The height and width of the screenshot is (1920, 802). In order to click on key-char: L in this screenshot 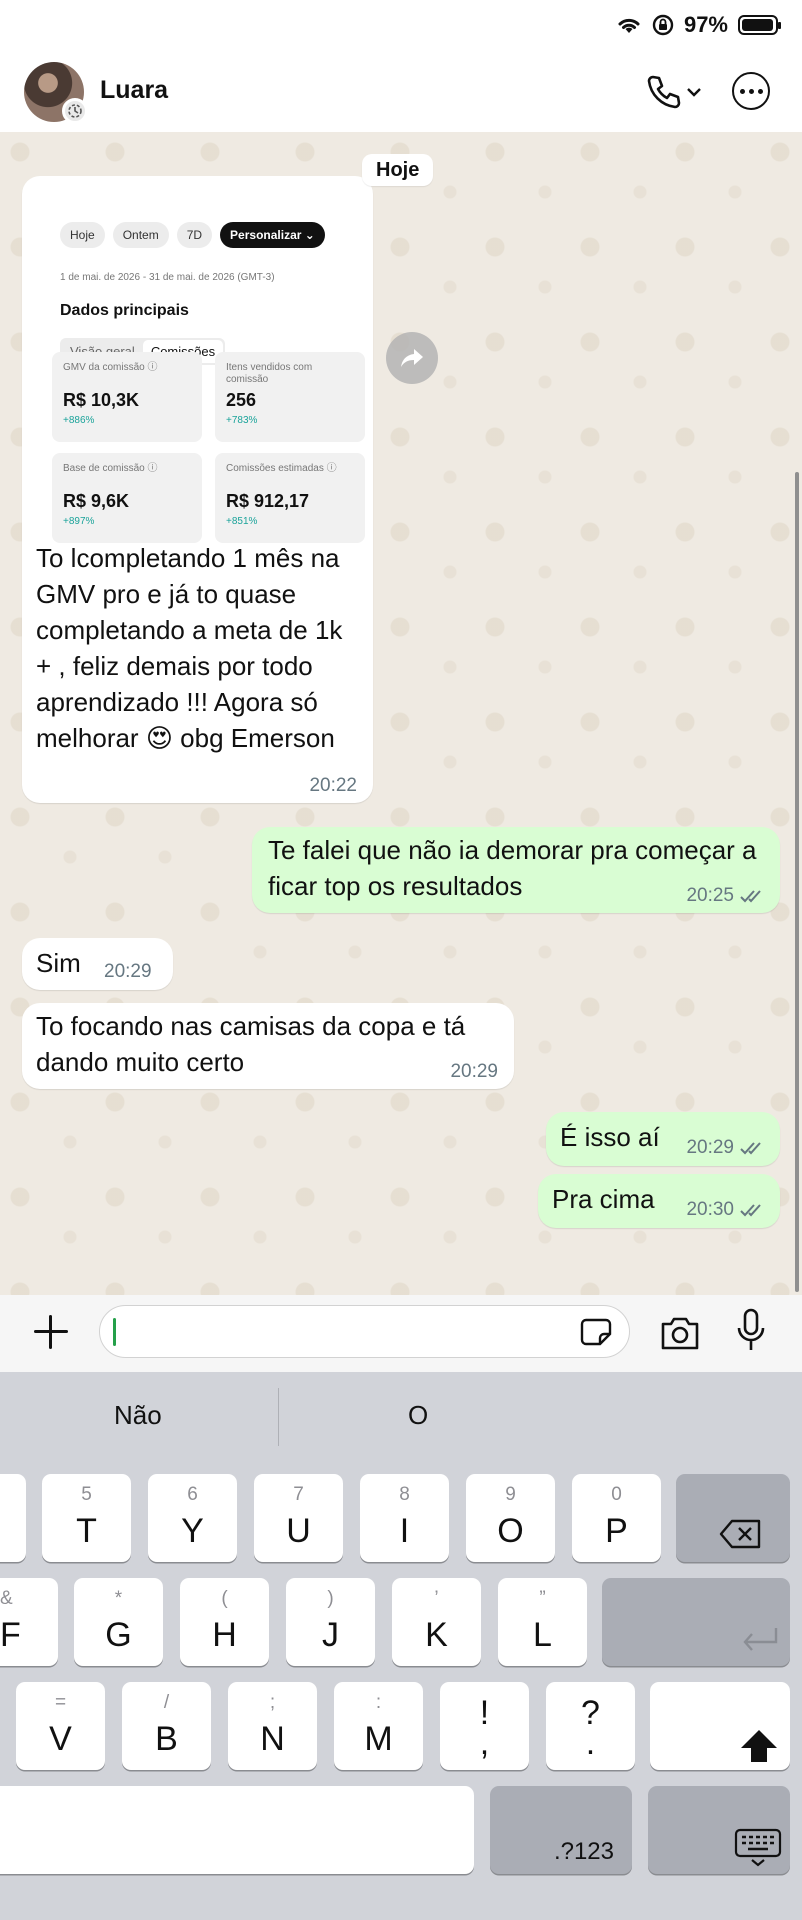, I will do `click(542, 1635)`.